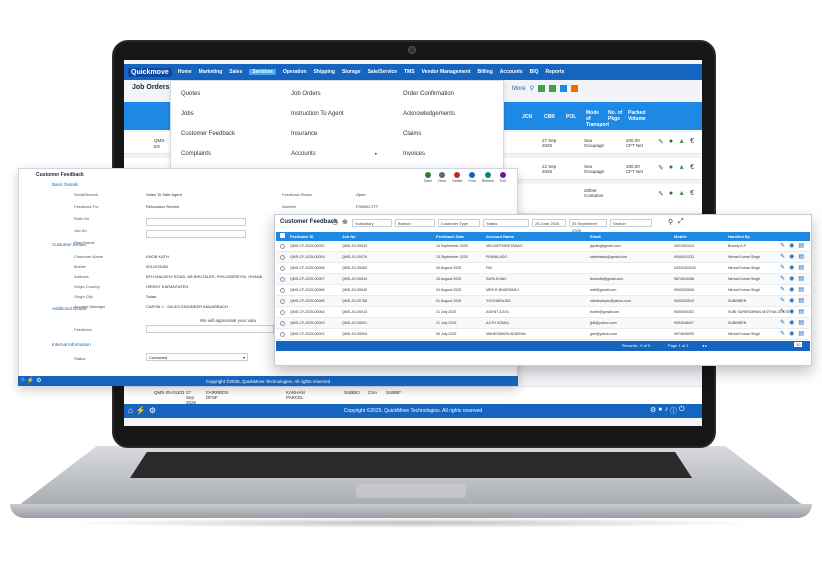  Describe the element at coordinates (196, 234) in the screenshot. I see `prev-feeds-input` at that location.